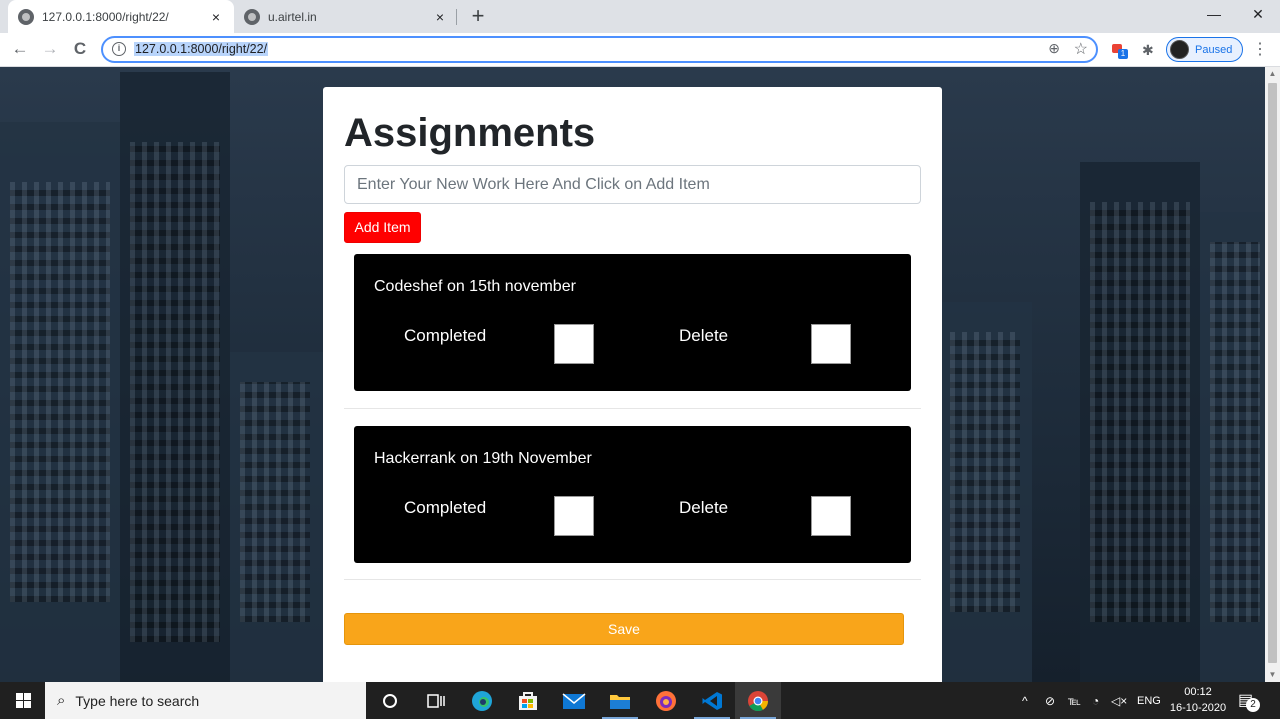 The width and height of the screenshot is (1280, 719). Describe the element at coordinates (119, 49) in the screenshot. I see `info-icon: i` at that location.